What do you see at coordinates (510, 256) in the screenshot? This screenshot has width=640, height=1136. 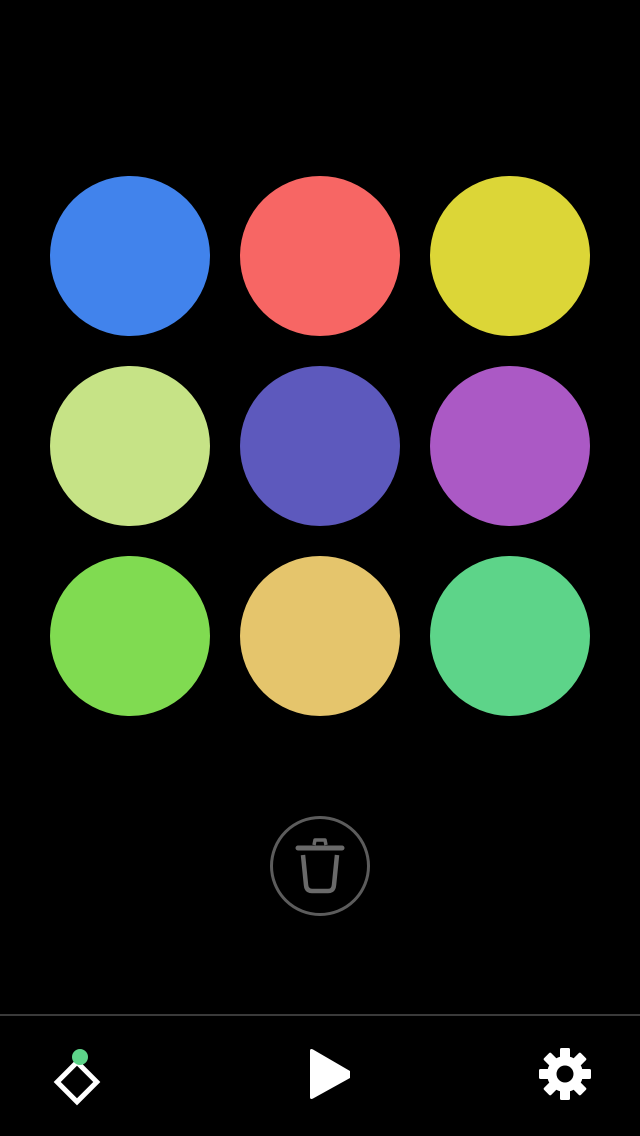 I see `pad-yellow` at bounding box center [510, 256].